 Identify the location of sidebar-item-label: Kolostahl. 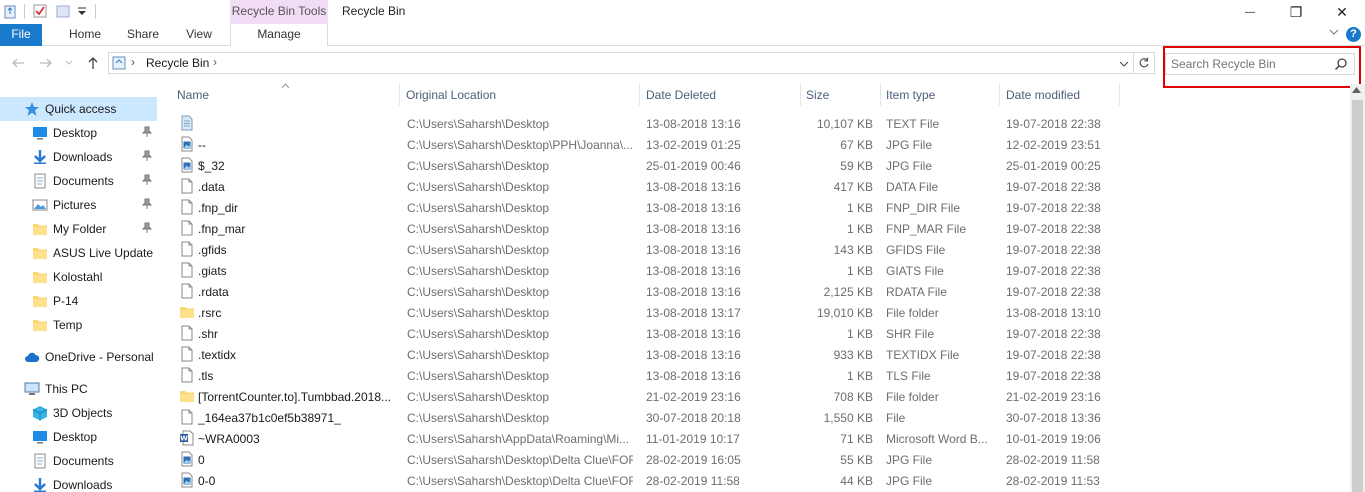
(78, 277).